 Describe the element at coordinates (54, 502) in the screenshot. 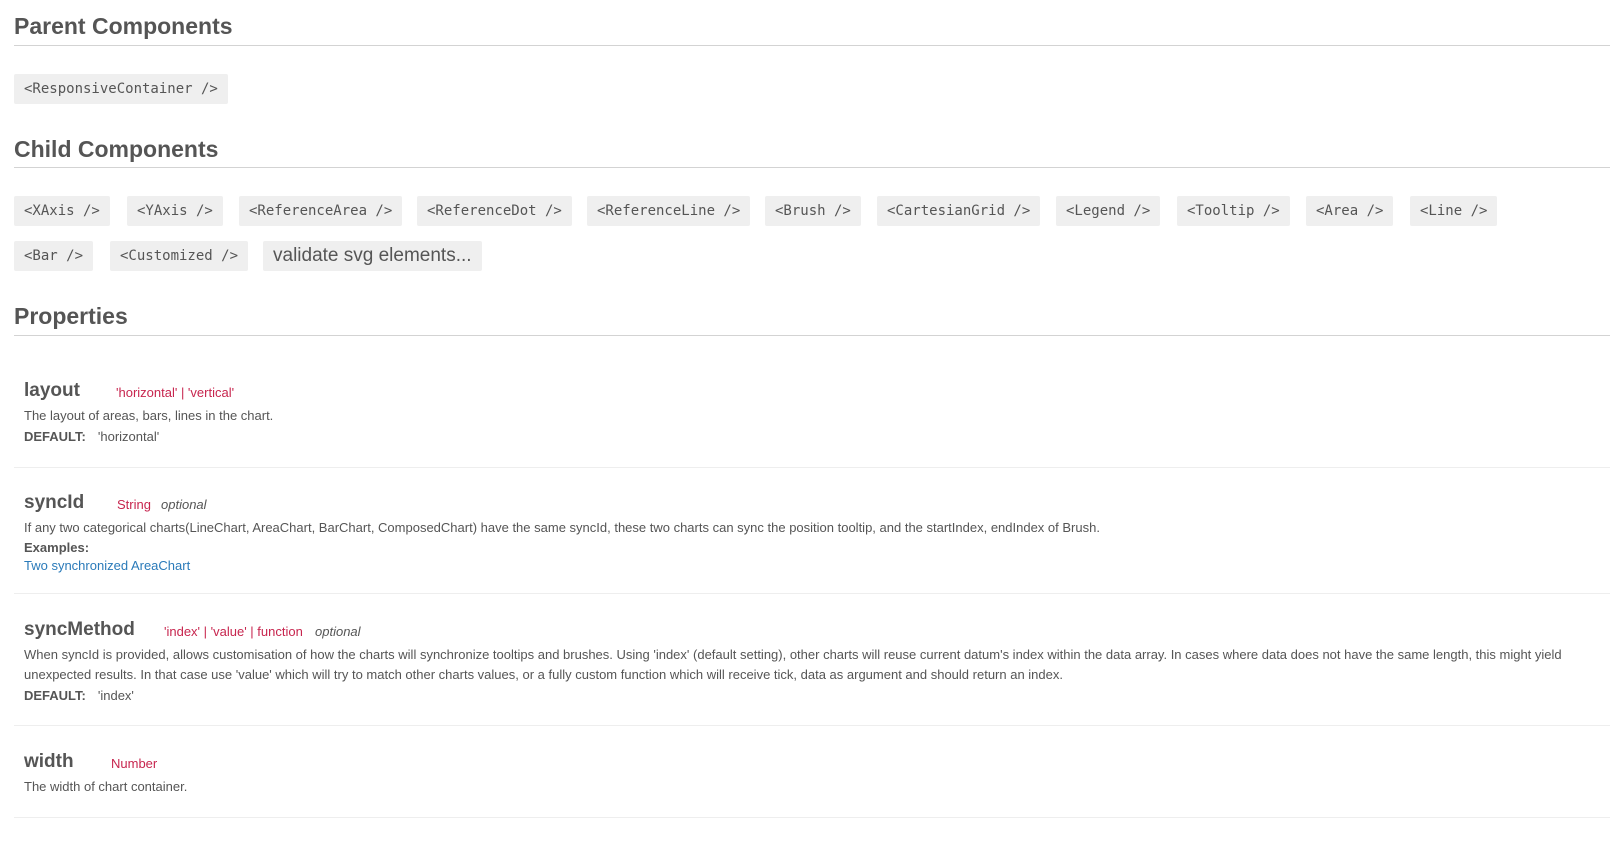

I see `property-name: syncId` at that location.